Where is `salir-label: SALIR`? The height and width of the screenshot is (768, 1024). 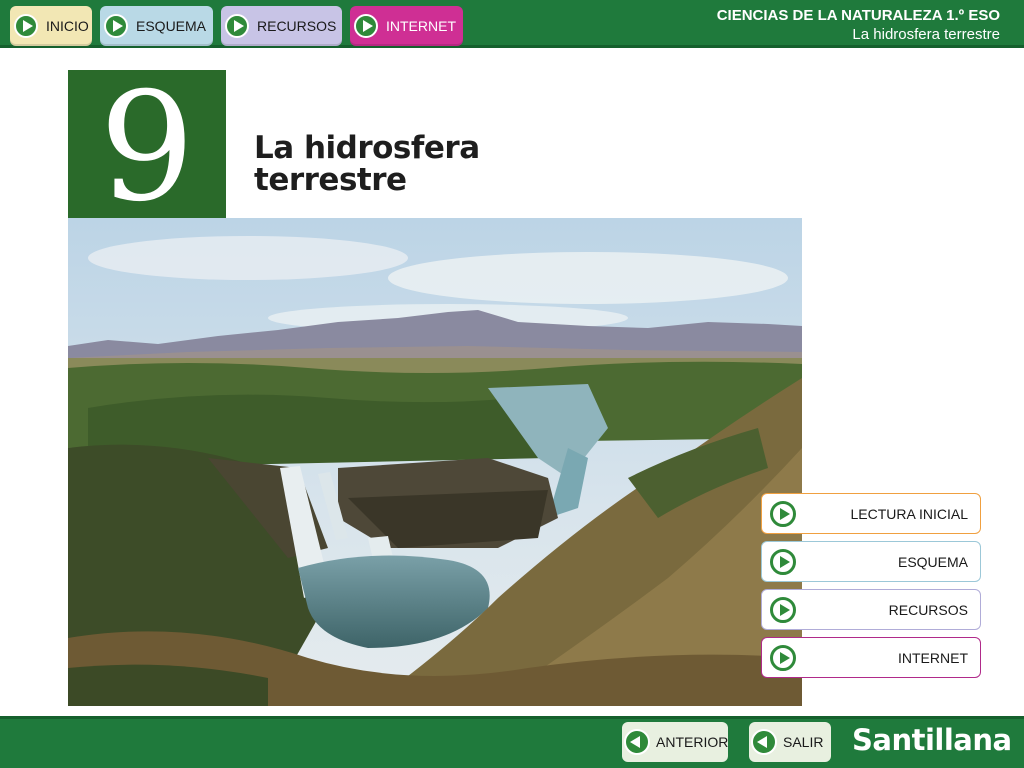 salir-label: SALIR is located at coordinates (803, 742).